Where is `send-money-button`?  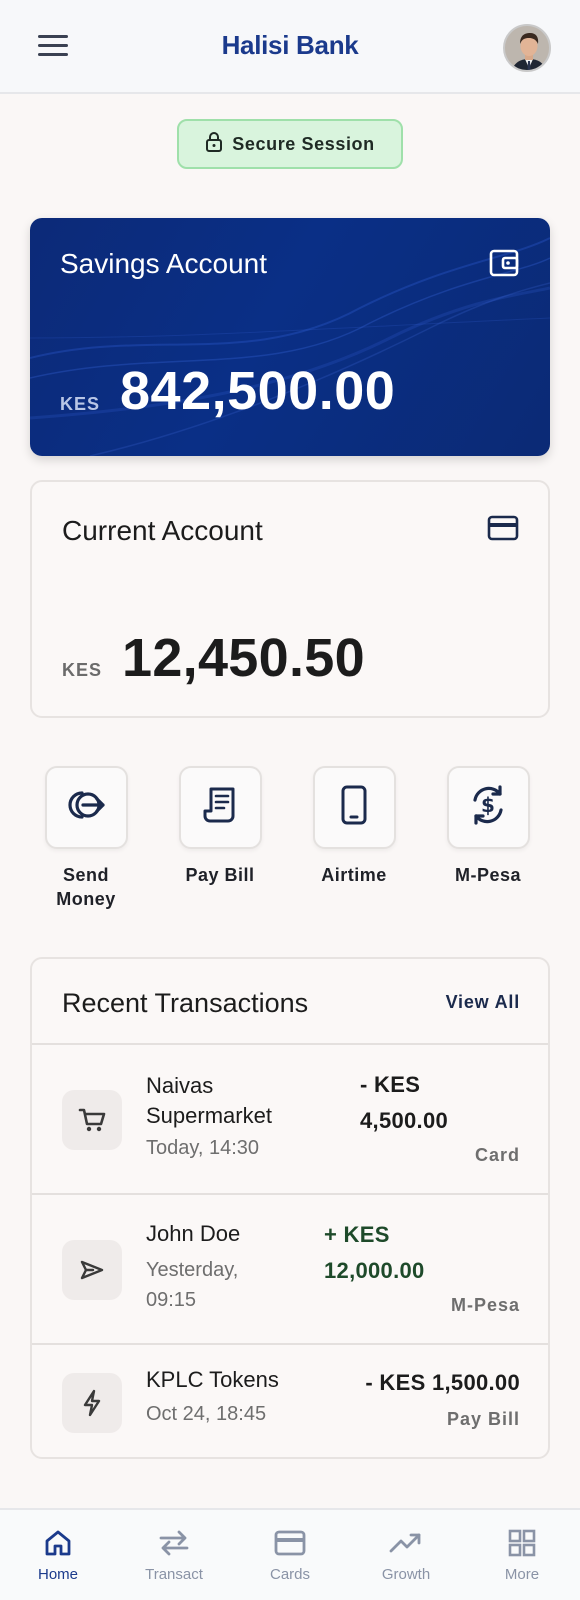 send-money-button is located at coordinates (86, 807).